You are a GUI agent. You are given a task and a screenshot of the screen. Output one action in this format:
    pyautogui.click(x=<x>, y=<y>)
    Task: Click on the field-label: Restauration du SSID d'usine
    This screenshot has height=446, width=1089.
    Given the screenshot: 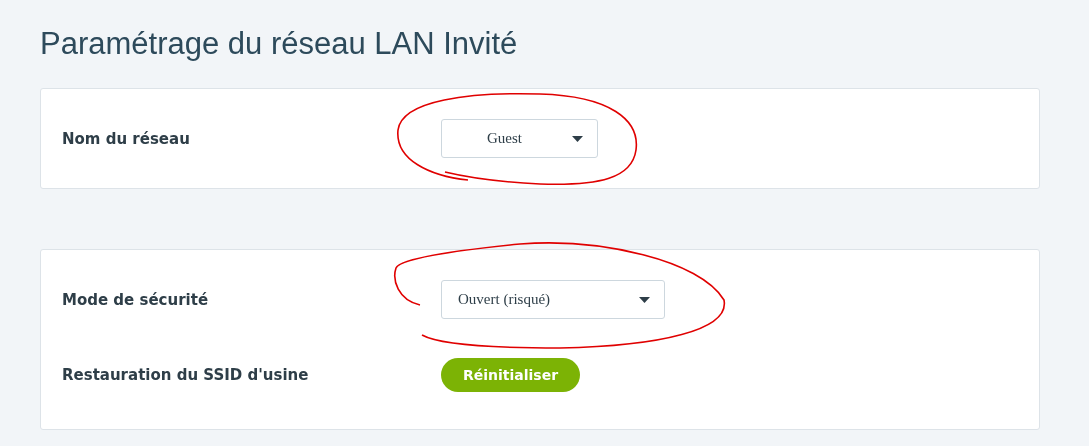 What is the action you would take?
    pyautogui.click(x=186, y=374)
    